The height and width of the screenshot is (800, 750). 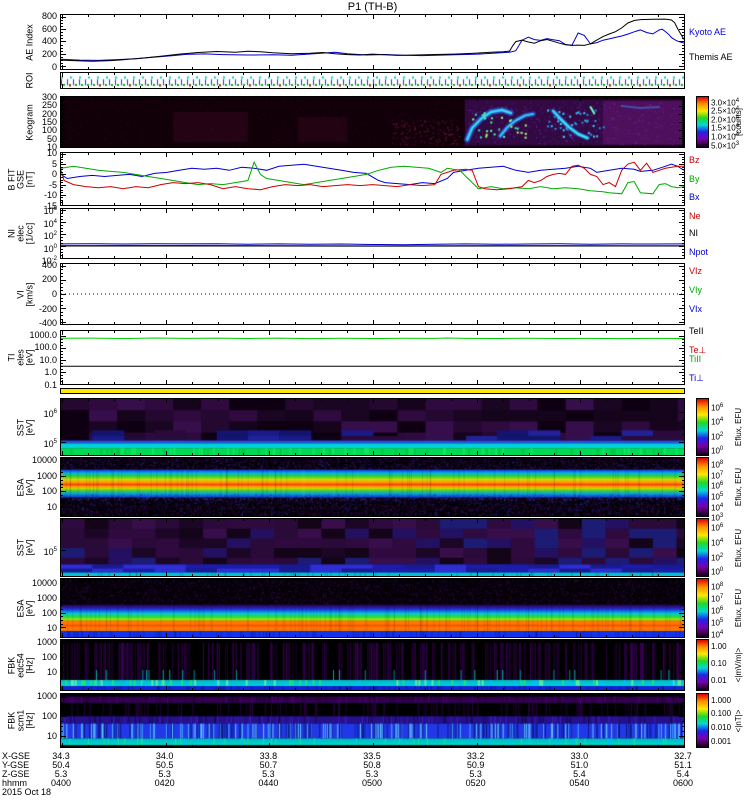 I want to click on flag-panel, so click(x=372, y=391).